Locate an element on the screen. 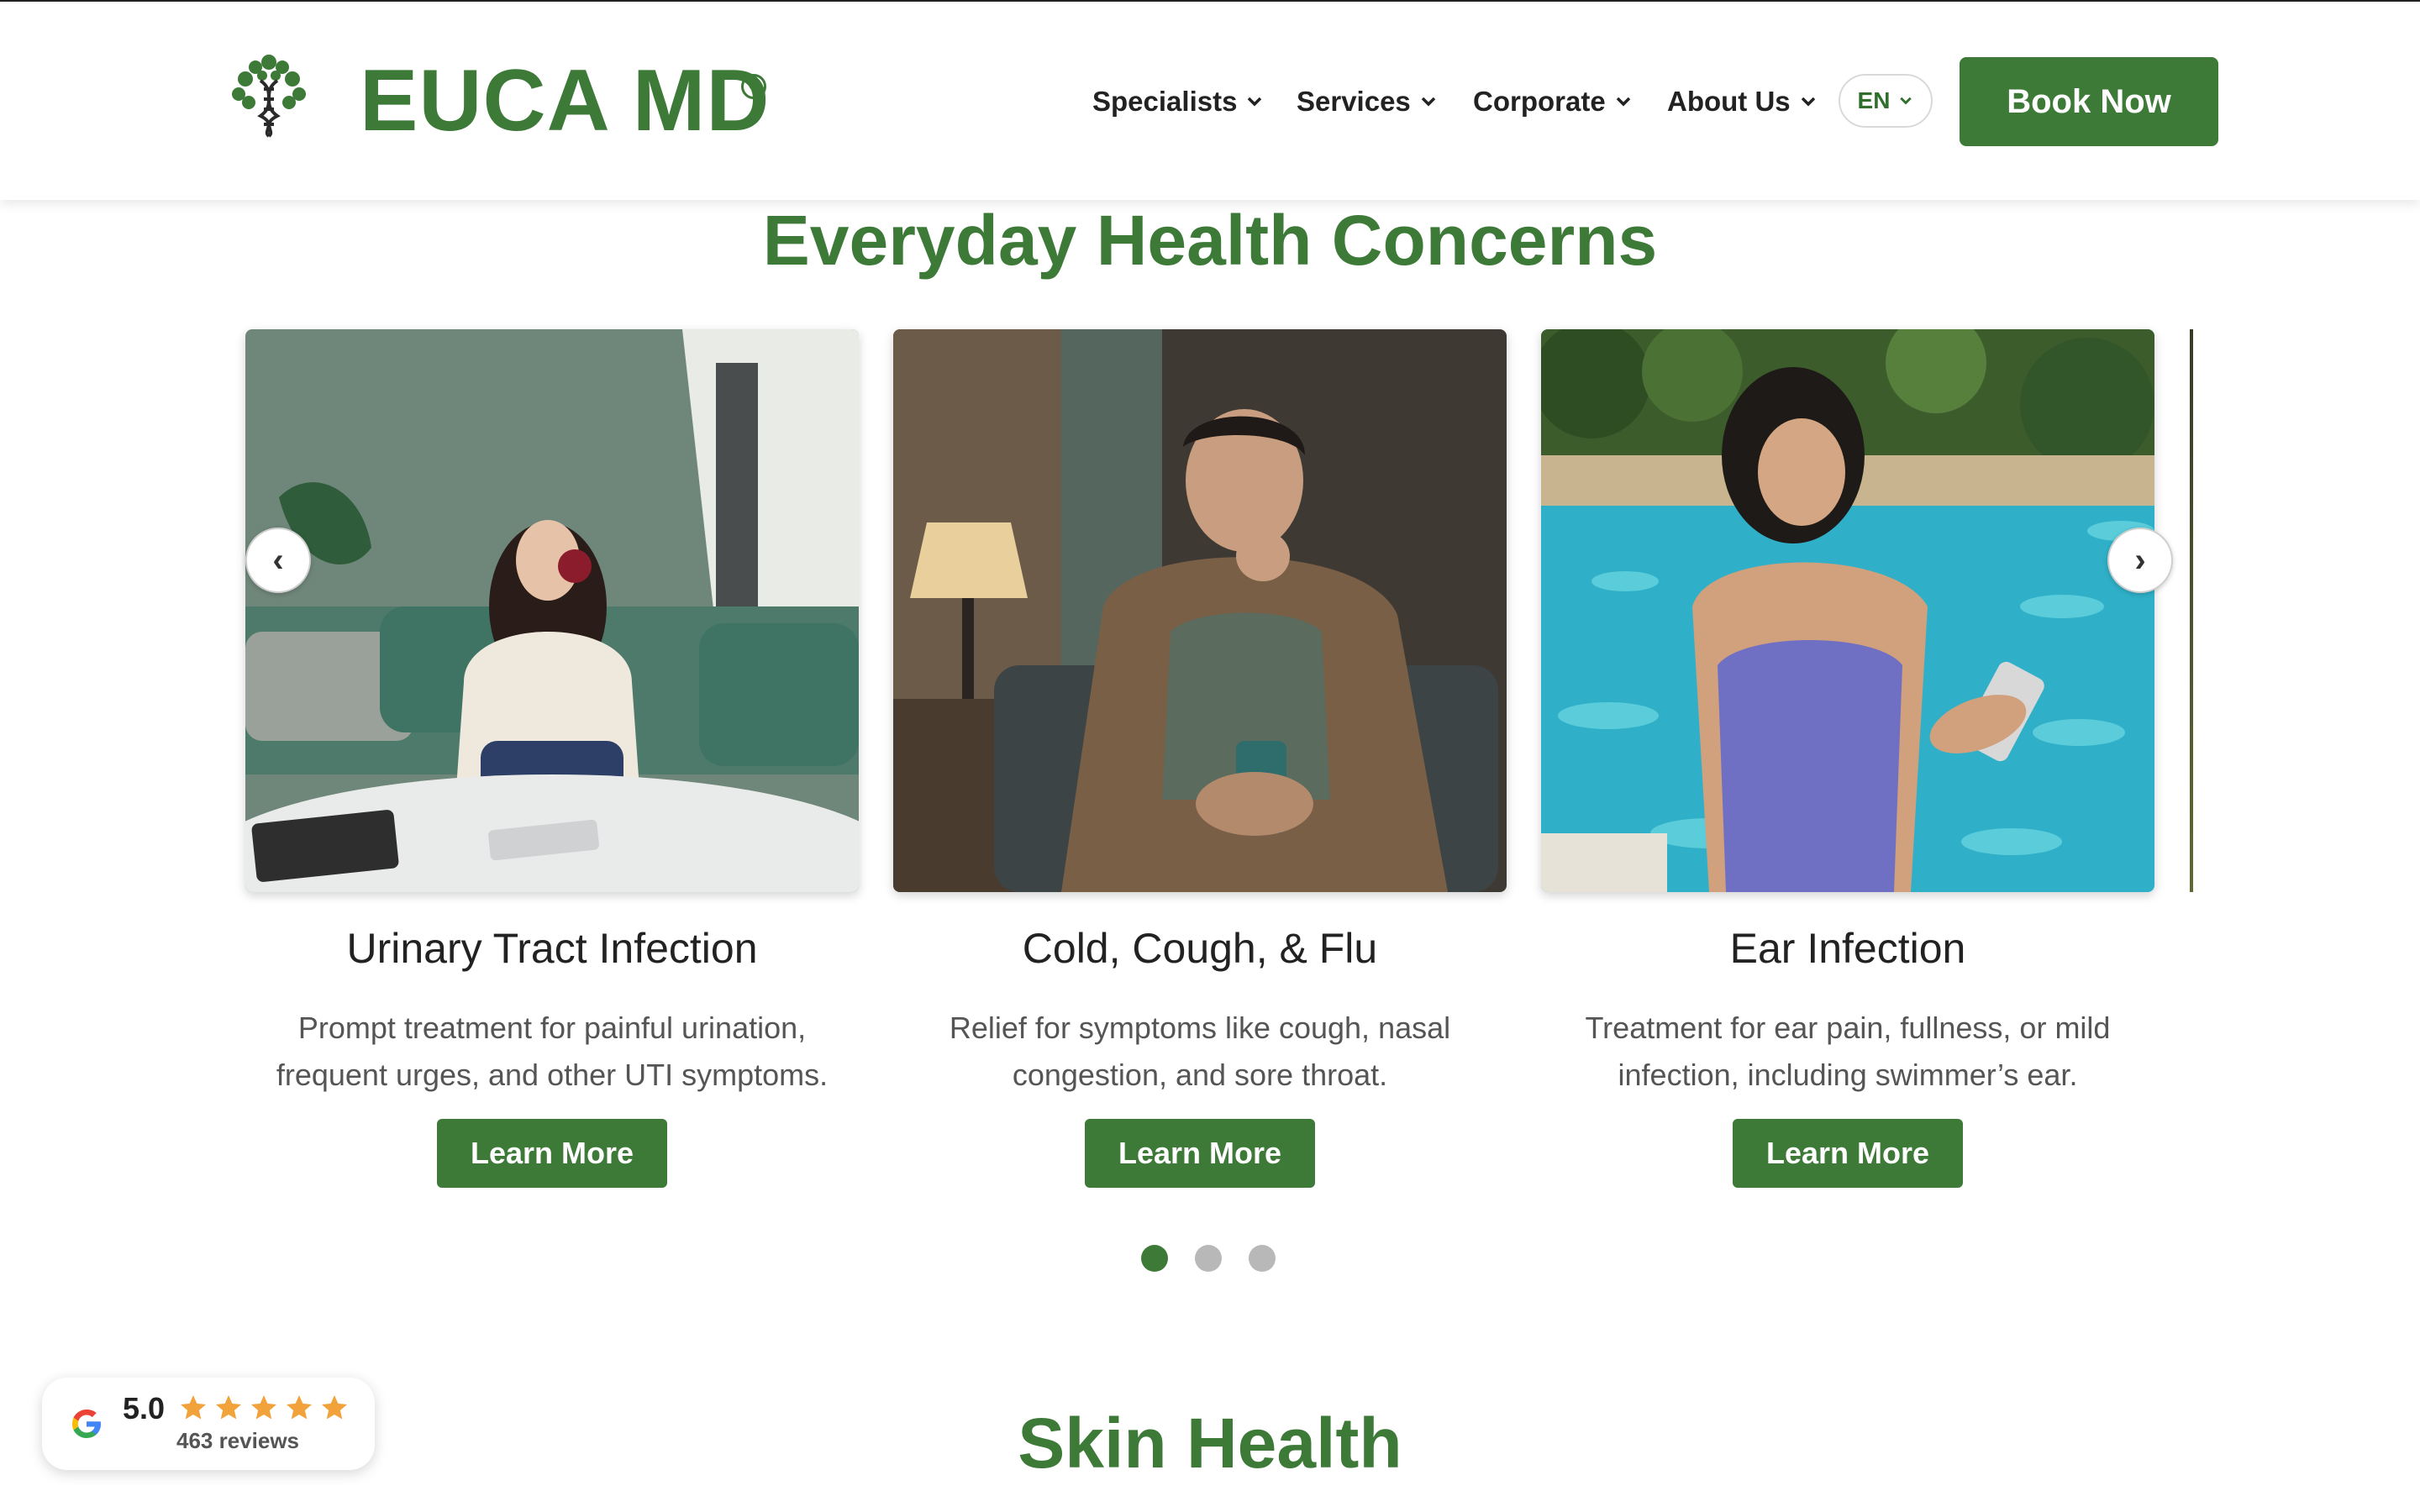 Image resolution: width=2420 pixels, height=1512 pixels. section-title-everyday: Everyday Health Concerns is located at coordinates (1210, 240).